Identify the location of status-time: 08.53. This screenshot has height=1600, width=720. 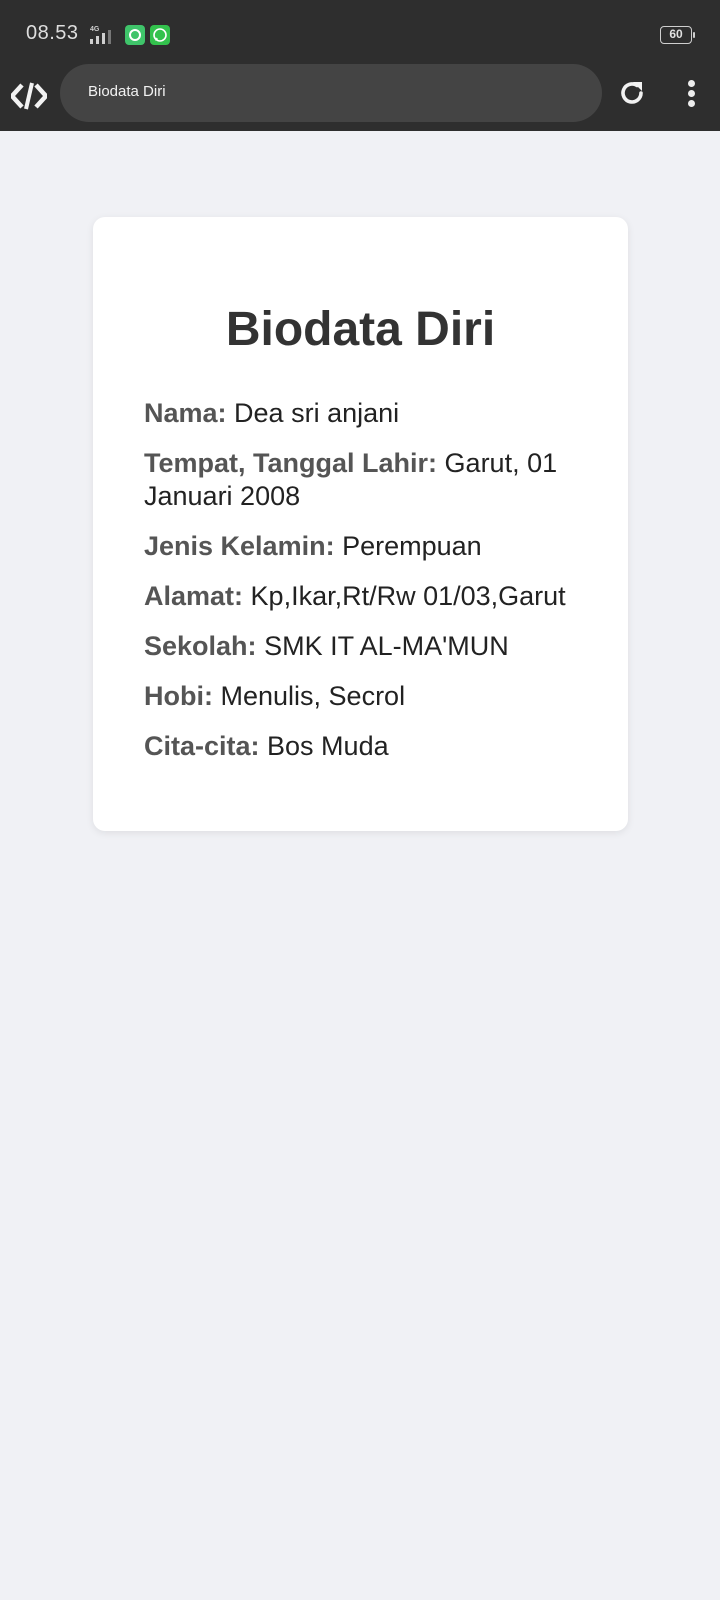
(52, 33).